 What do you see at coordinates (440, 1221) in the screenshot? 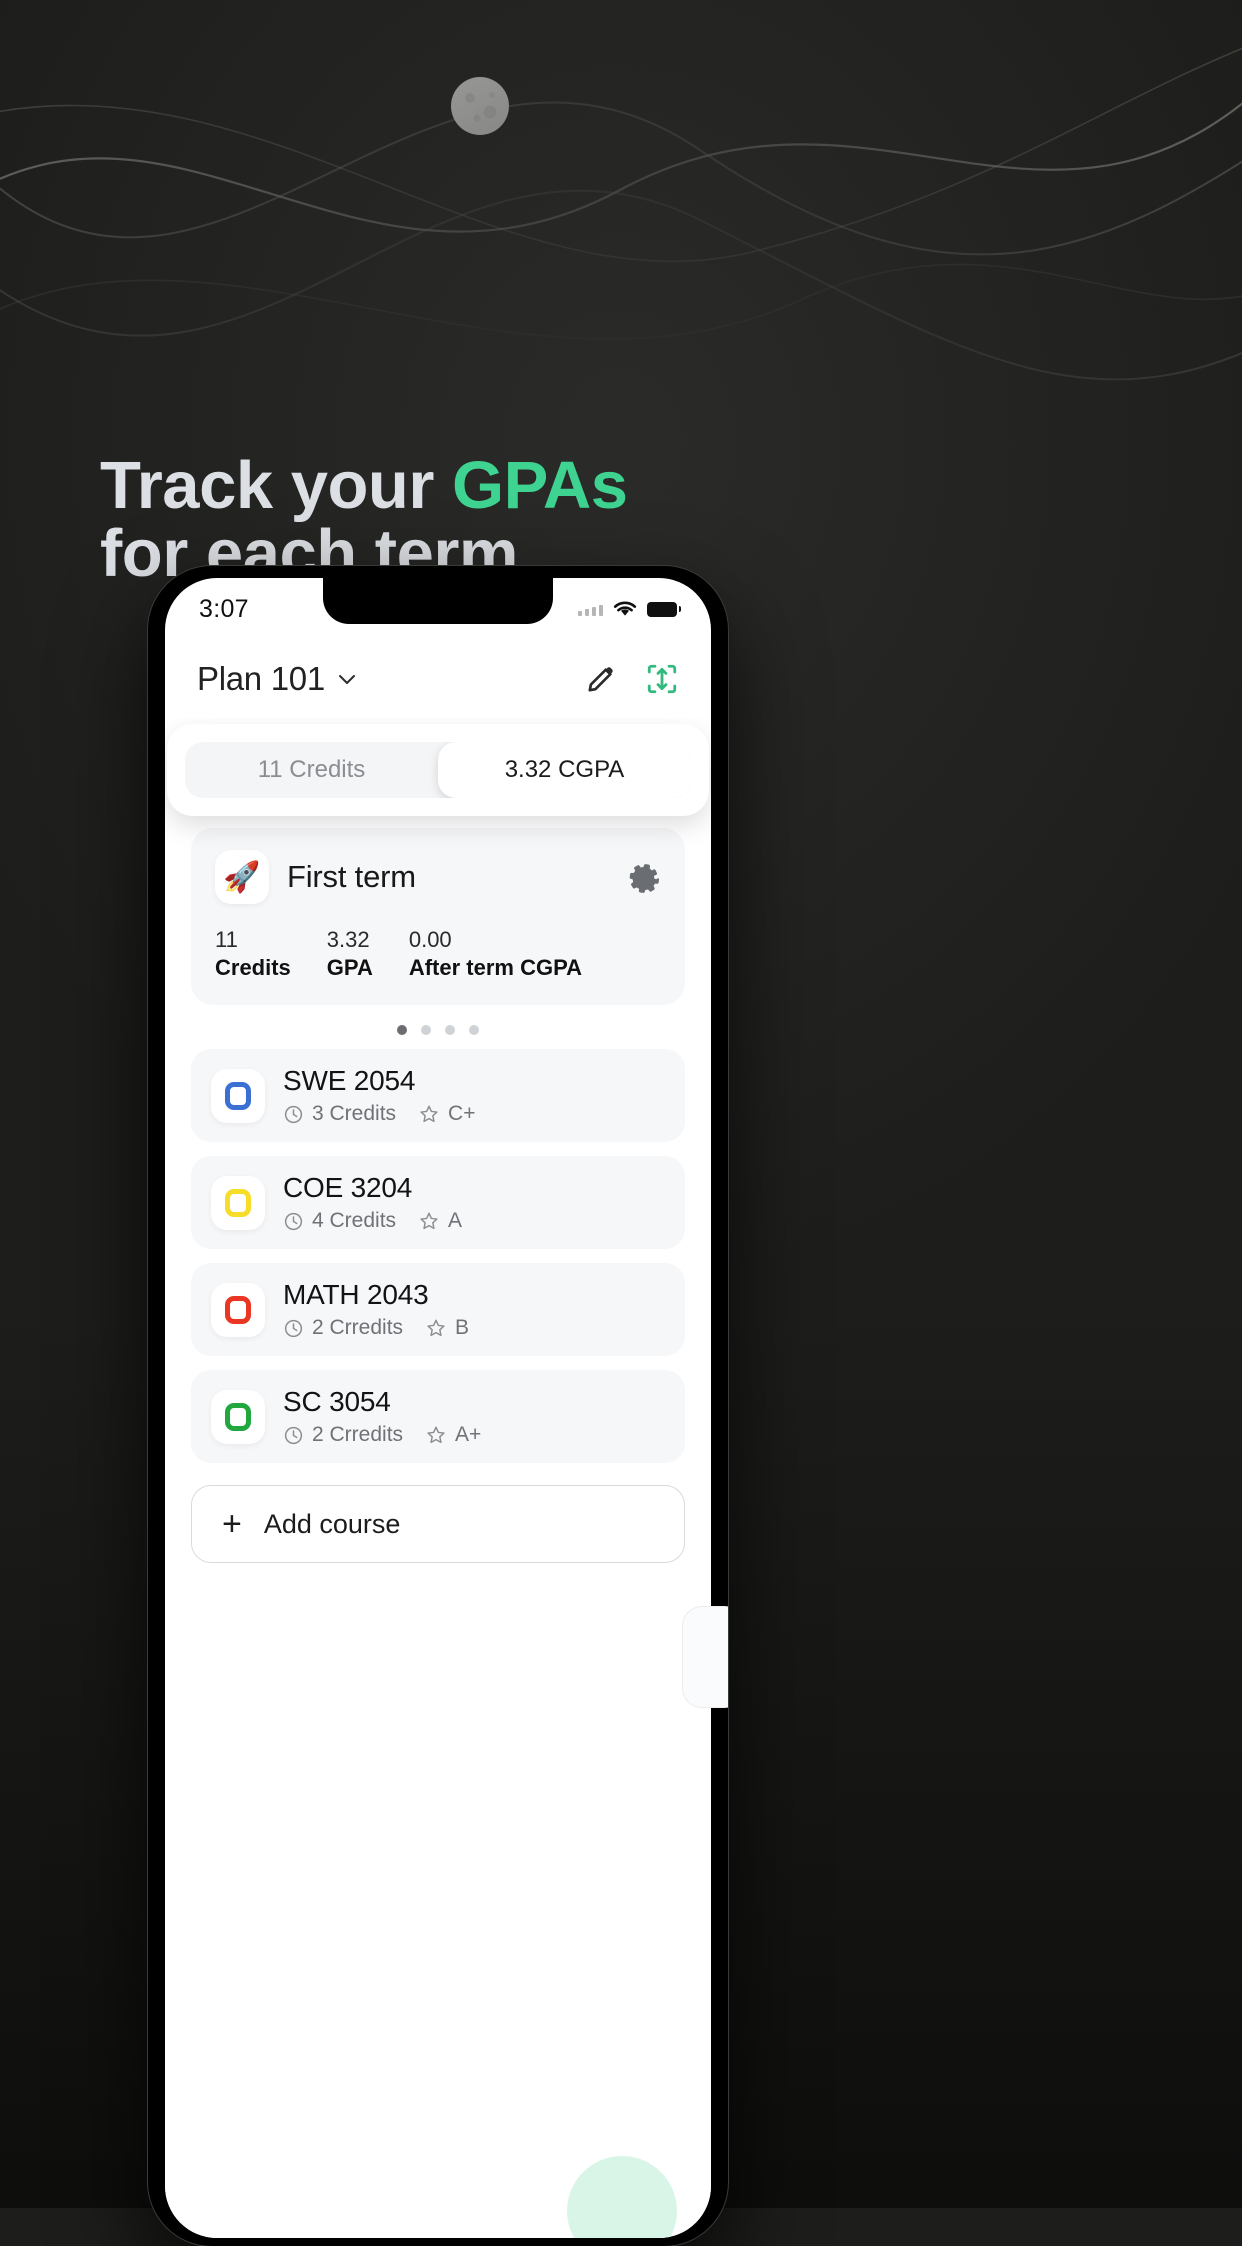
I see `course-grade: A` at bounding box center [440, 1221].